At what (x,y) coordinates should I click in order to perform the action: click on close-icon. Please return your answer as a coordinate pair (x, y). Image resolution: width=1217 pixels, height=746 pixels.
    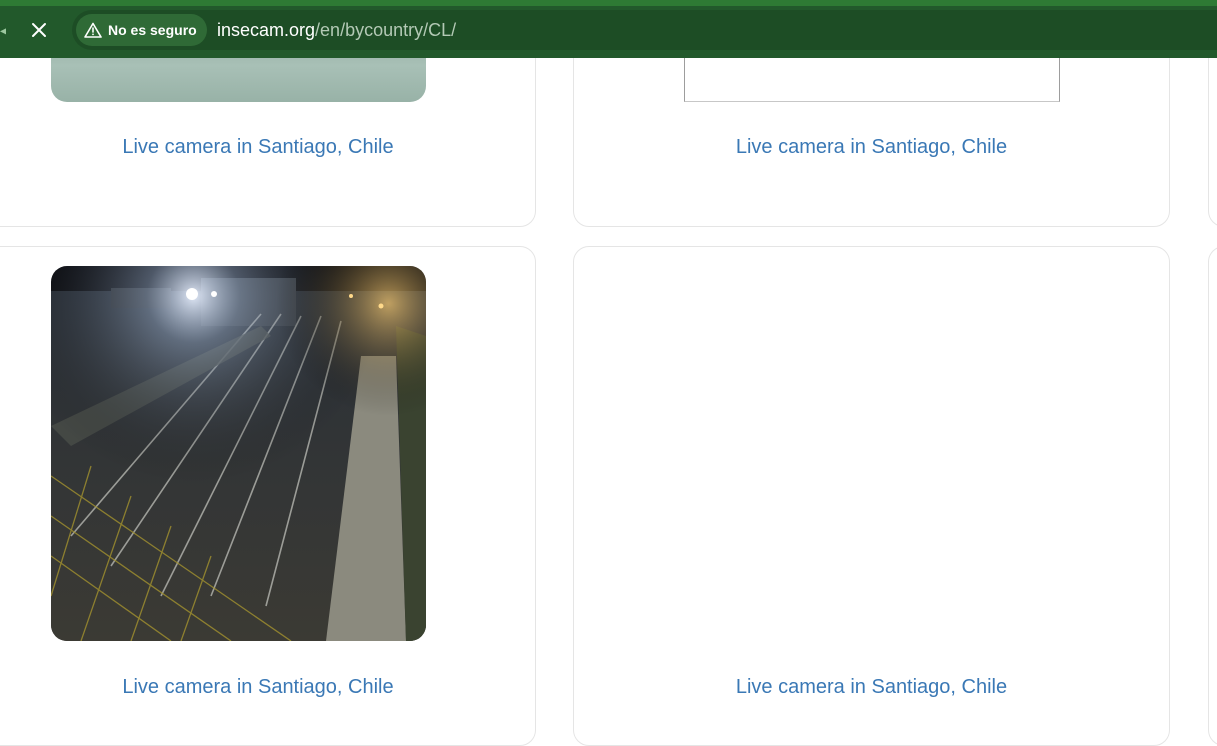
    Looking at the image, I should click on (39, 30).